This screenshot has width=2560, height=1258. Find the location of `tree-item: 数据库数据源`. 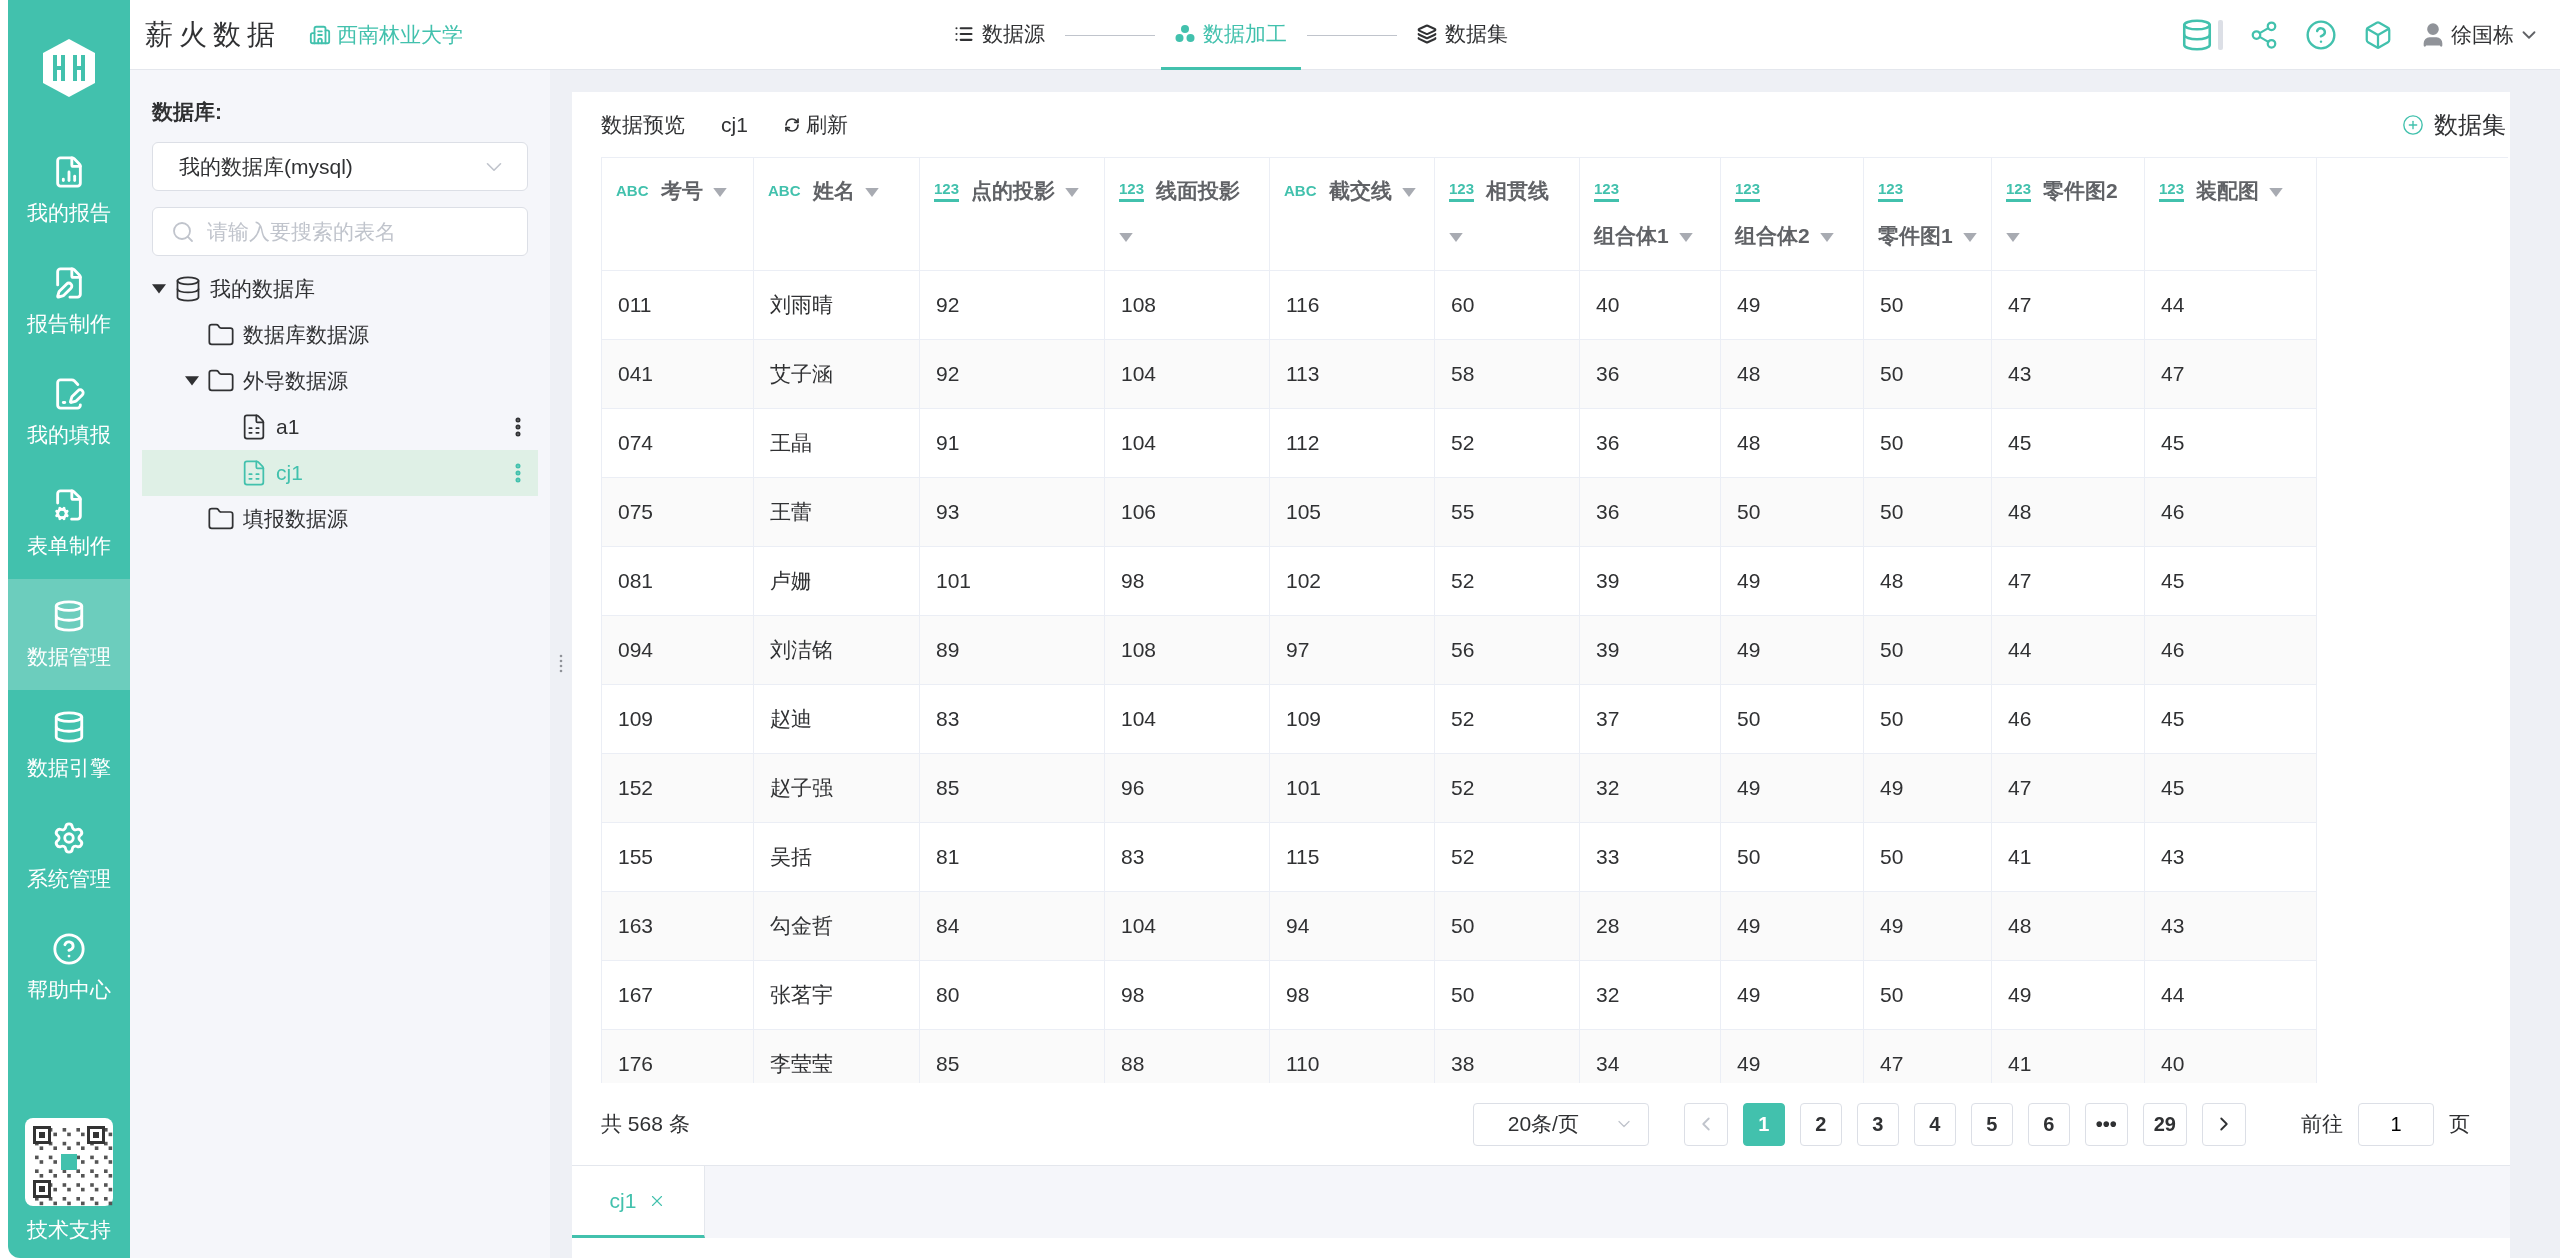

tree-item: 数据库数据源 is located at coordinates (340, 335).